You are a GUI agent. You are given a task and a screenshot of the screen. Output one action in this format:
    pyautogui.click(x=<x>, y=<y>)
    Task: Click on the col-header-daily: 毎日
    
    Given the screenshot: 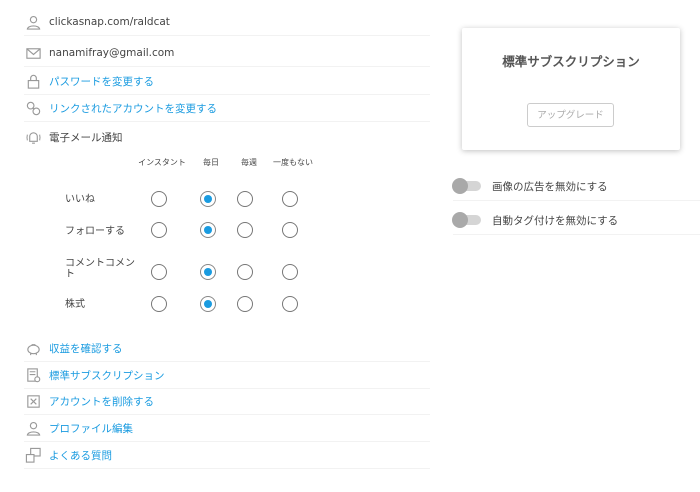 What is the action you would take?
    pyautogui.click(x=211, y=162)
    